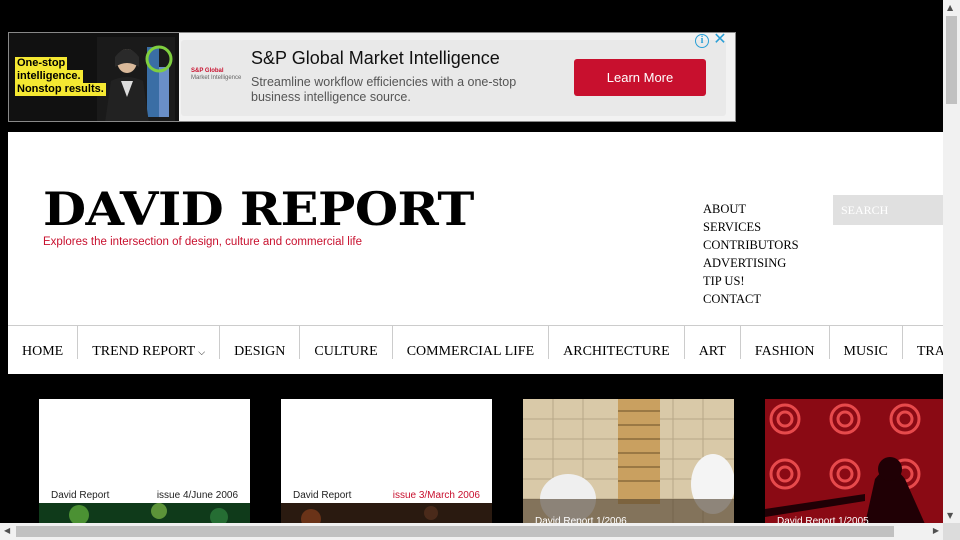 The image size is (960, 540). I want to click on scroll-left-icon: ◀, so click(7, 530).